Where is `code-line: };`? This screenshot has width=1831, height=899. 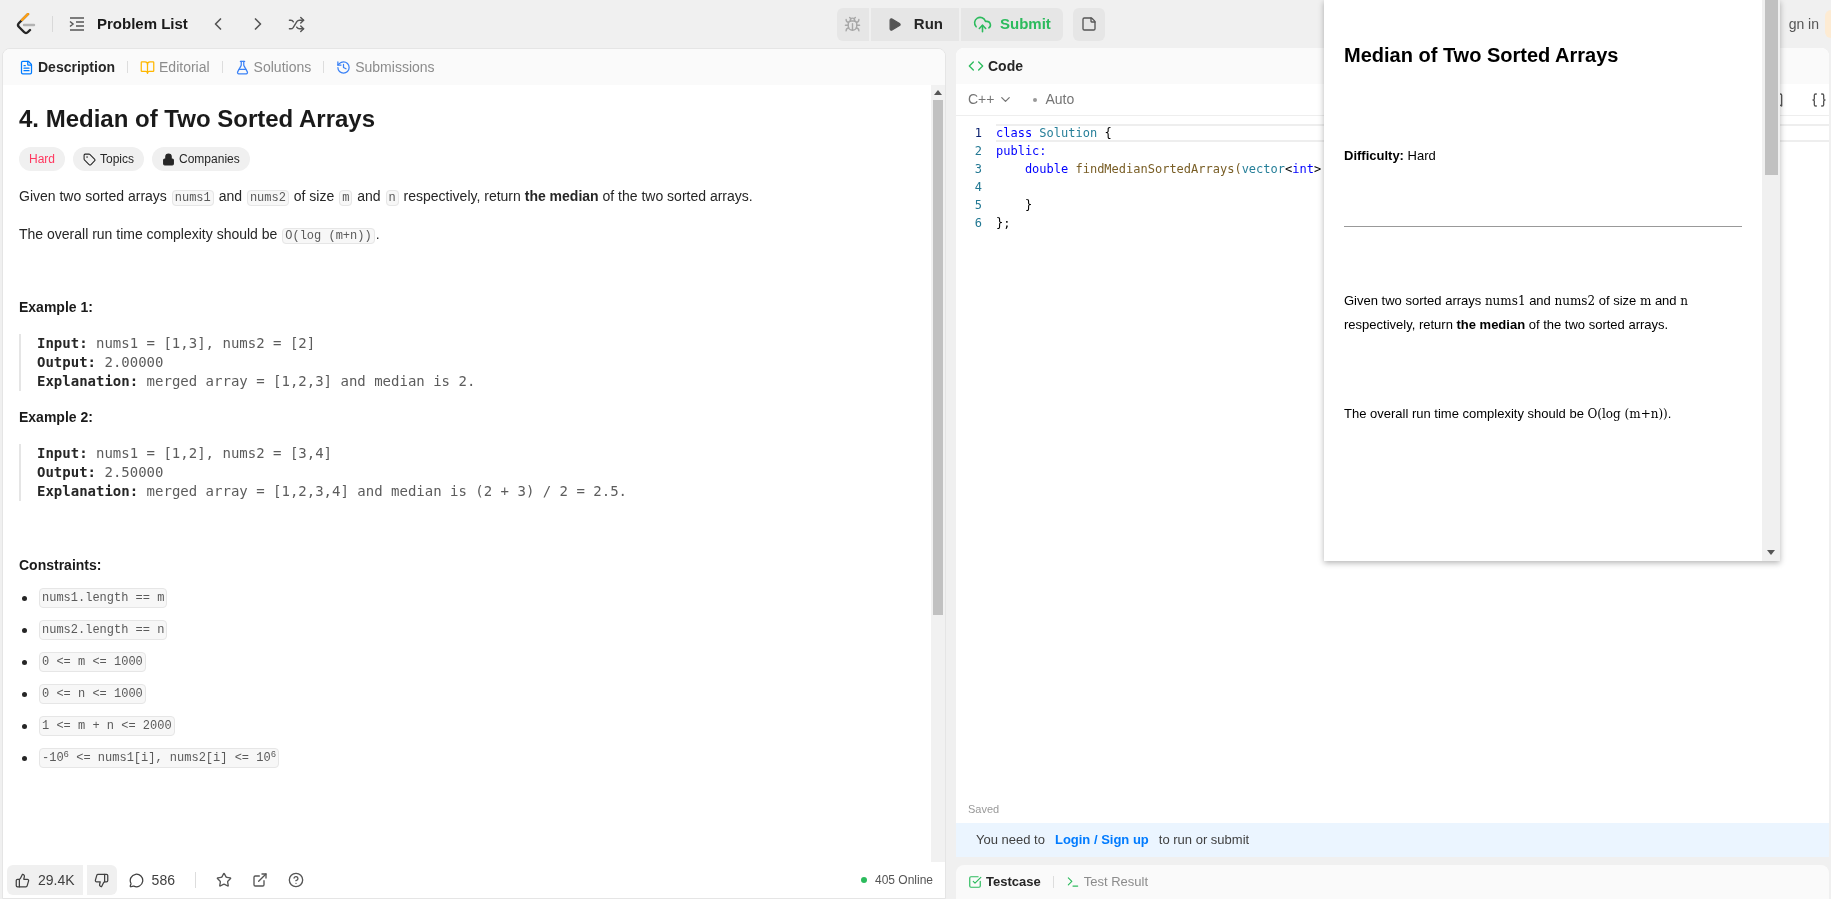
code-line: }; is located at coordinates (1003, 223).